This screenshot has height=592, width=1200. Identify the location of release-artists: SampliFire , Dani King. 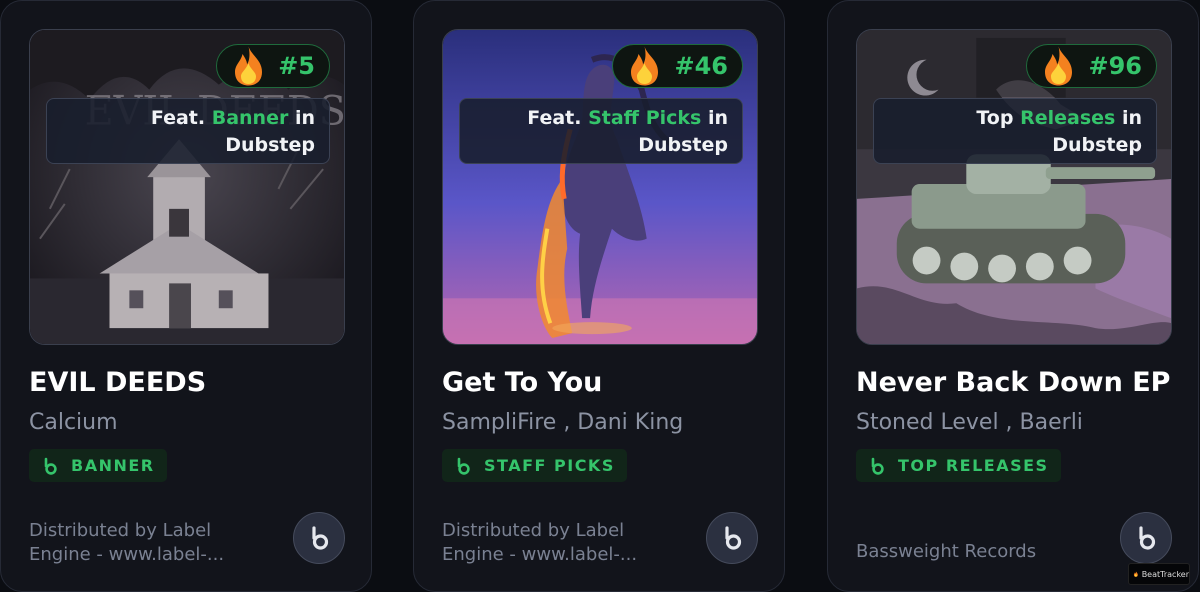
(562, 422).